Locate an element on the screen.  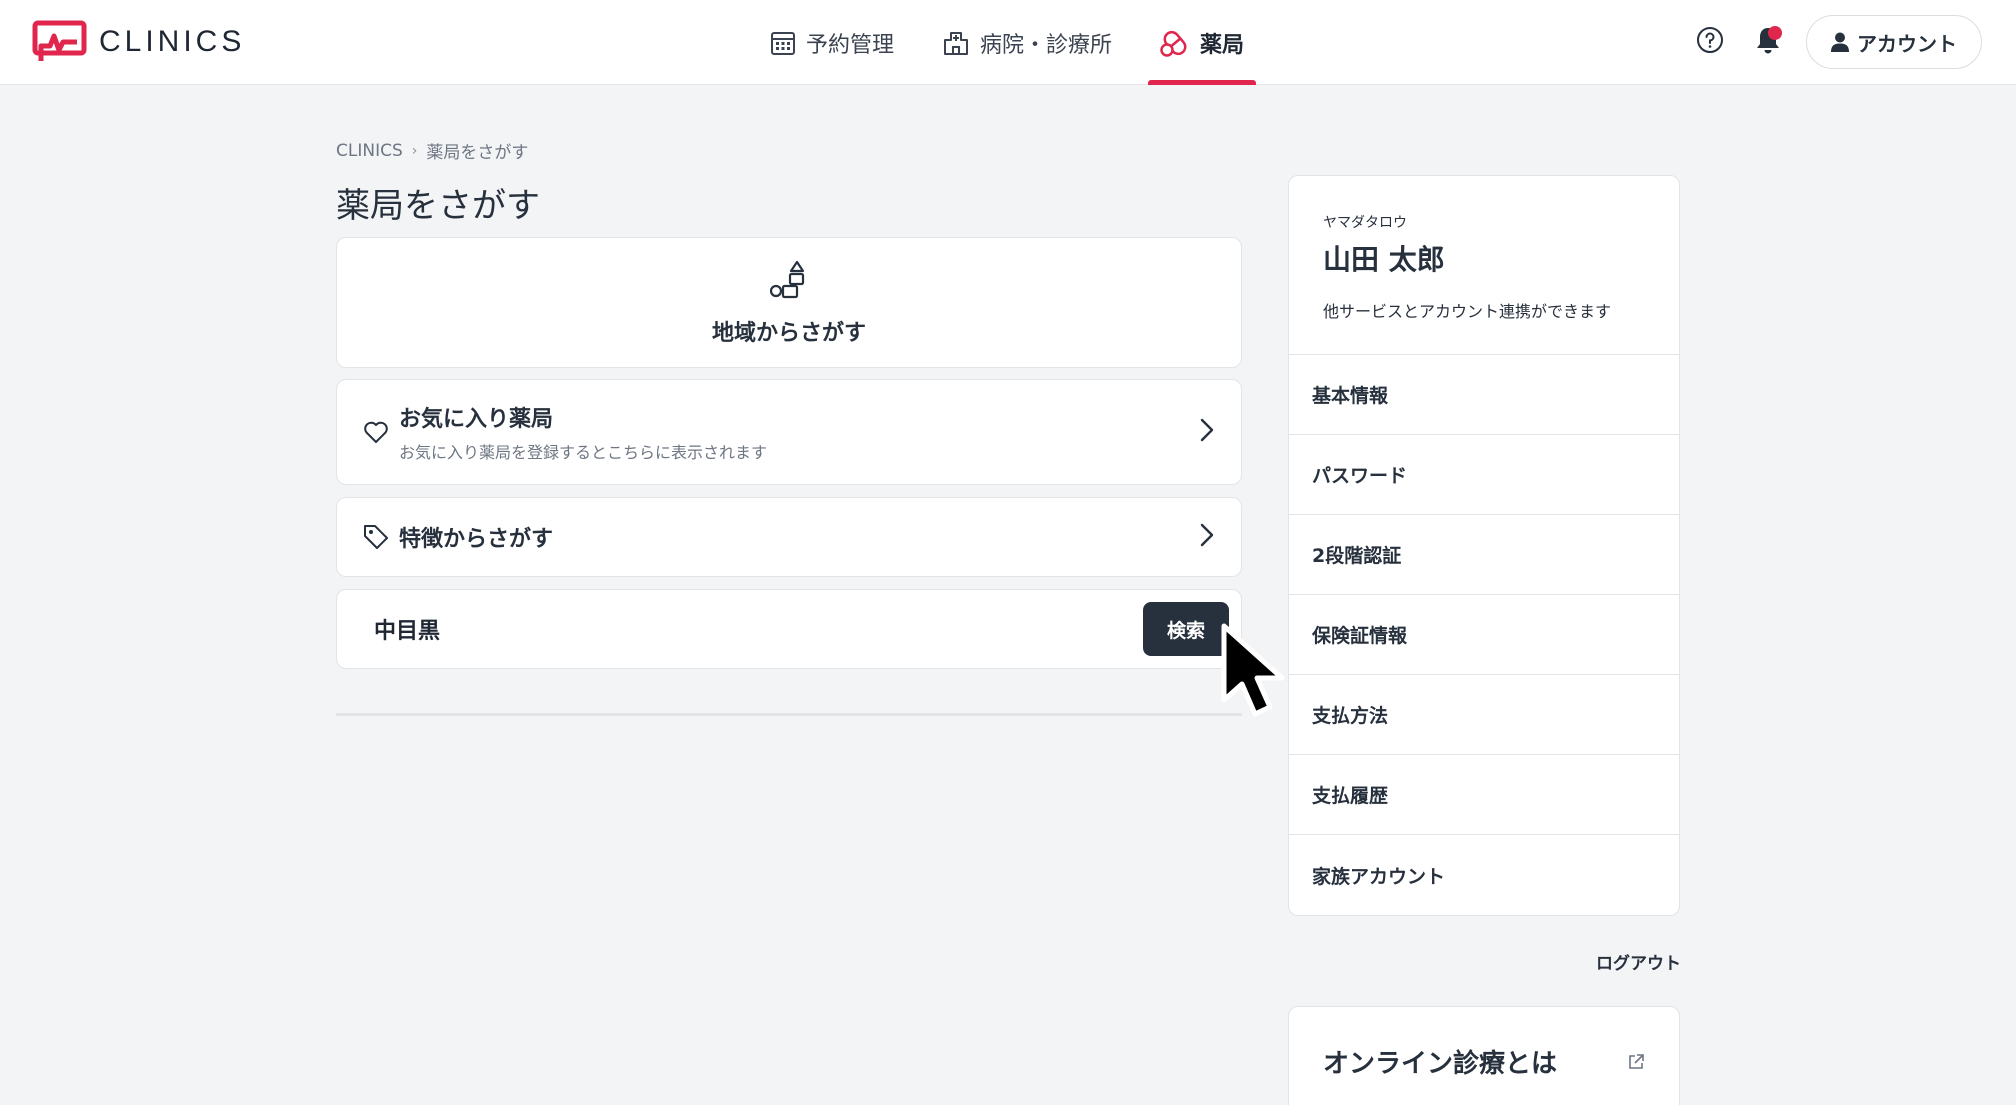
map-blocks-icon is located at coordinates (789, 282).